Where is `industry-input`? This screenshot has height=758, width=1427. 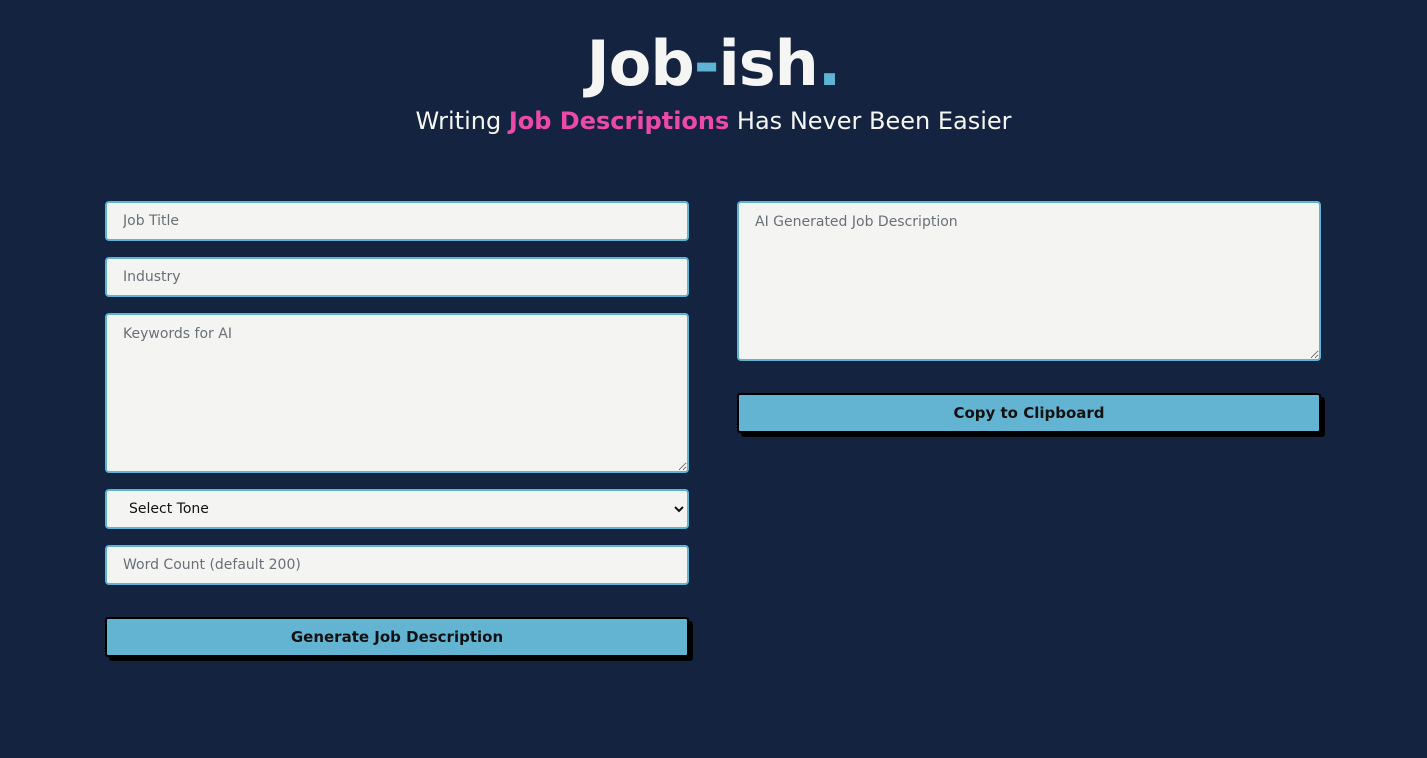
industry-input is located at coordinates (397, 277).